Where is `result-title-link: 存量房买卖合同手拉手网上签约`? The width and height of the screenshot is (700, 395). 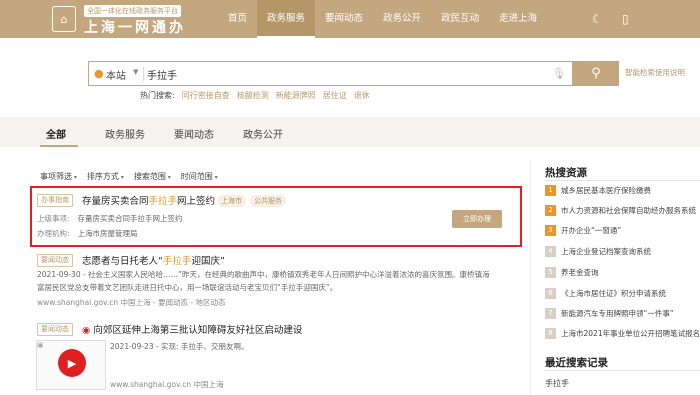 result-title-link: 存量房买卖合同手拉手网上签约 is located at coordinates (148, 200).